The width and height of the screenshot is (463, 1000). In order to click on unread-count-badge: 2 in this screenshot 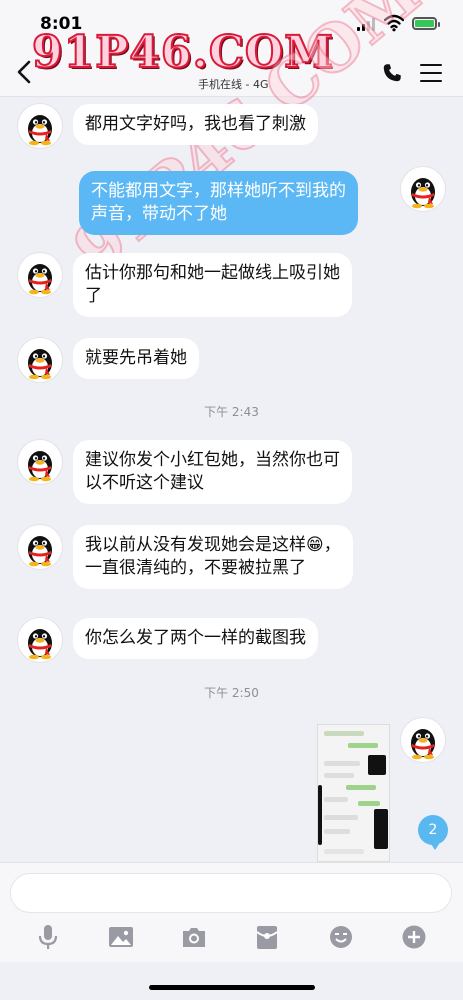, I will do `click(433, 832)`.